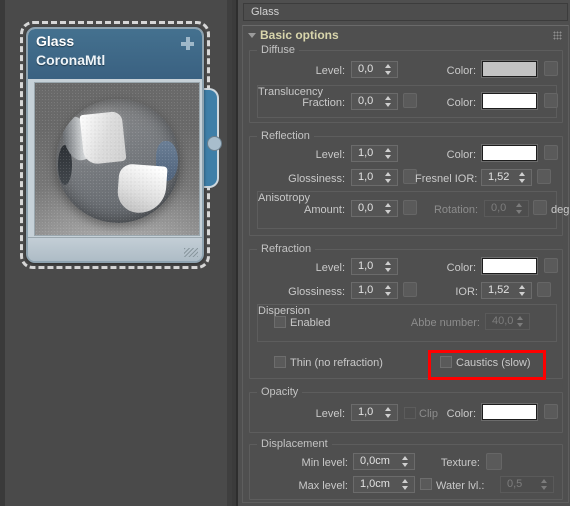 This screenshot has height=506, width=570. Describe the element at coordinates (316, 292) in the screenshot. I see `refraction-glossiness-label: Glossiness:` at that location.